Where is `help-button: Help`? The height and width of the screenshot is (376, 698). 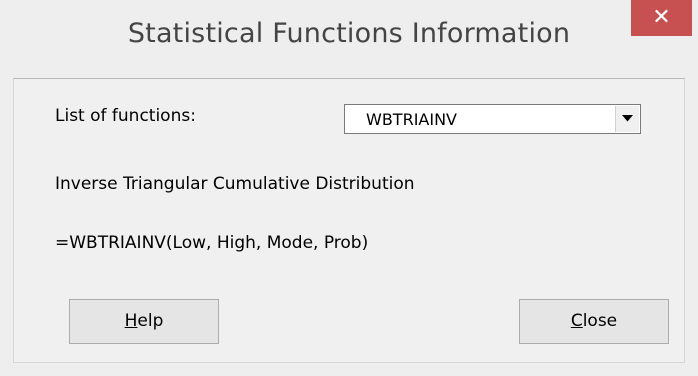 help-button: Help is located at coordinates (144, 321).